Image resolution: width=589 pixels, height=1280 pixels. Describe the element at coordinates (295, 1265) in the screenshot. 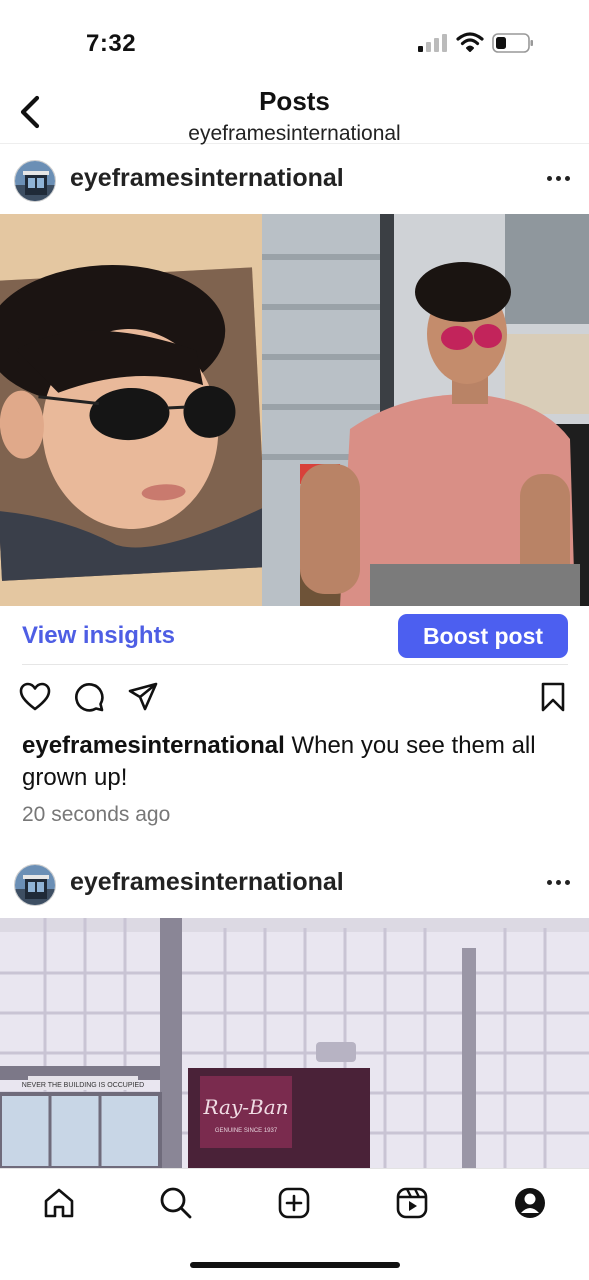

I see `home-indicator` at that location.